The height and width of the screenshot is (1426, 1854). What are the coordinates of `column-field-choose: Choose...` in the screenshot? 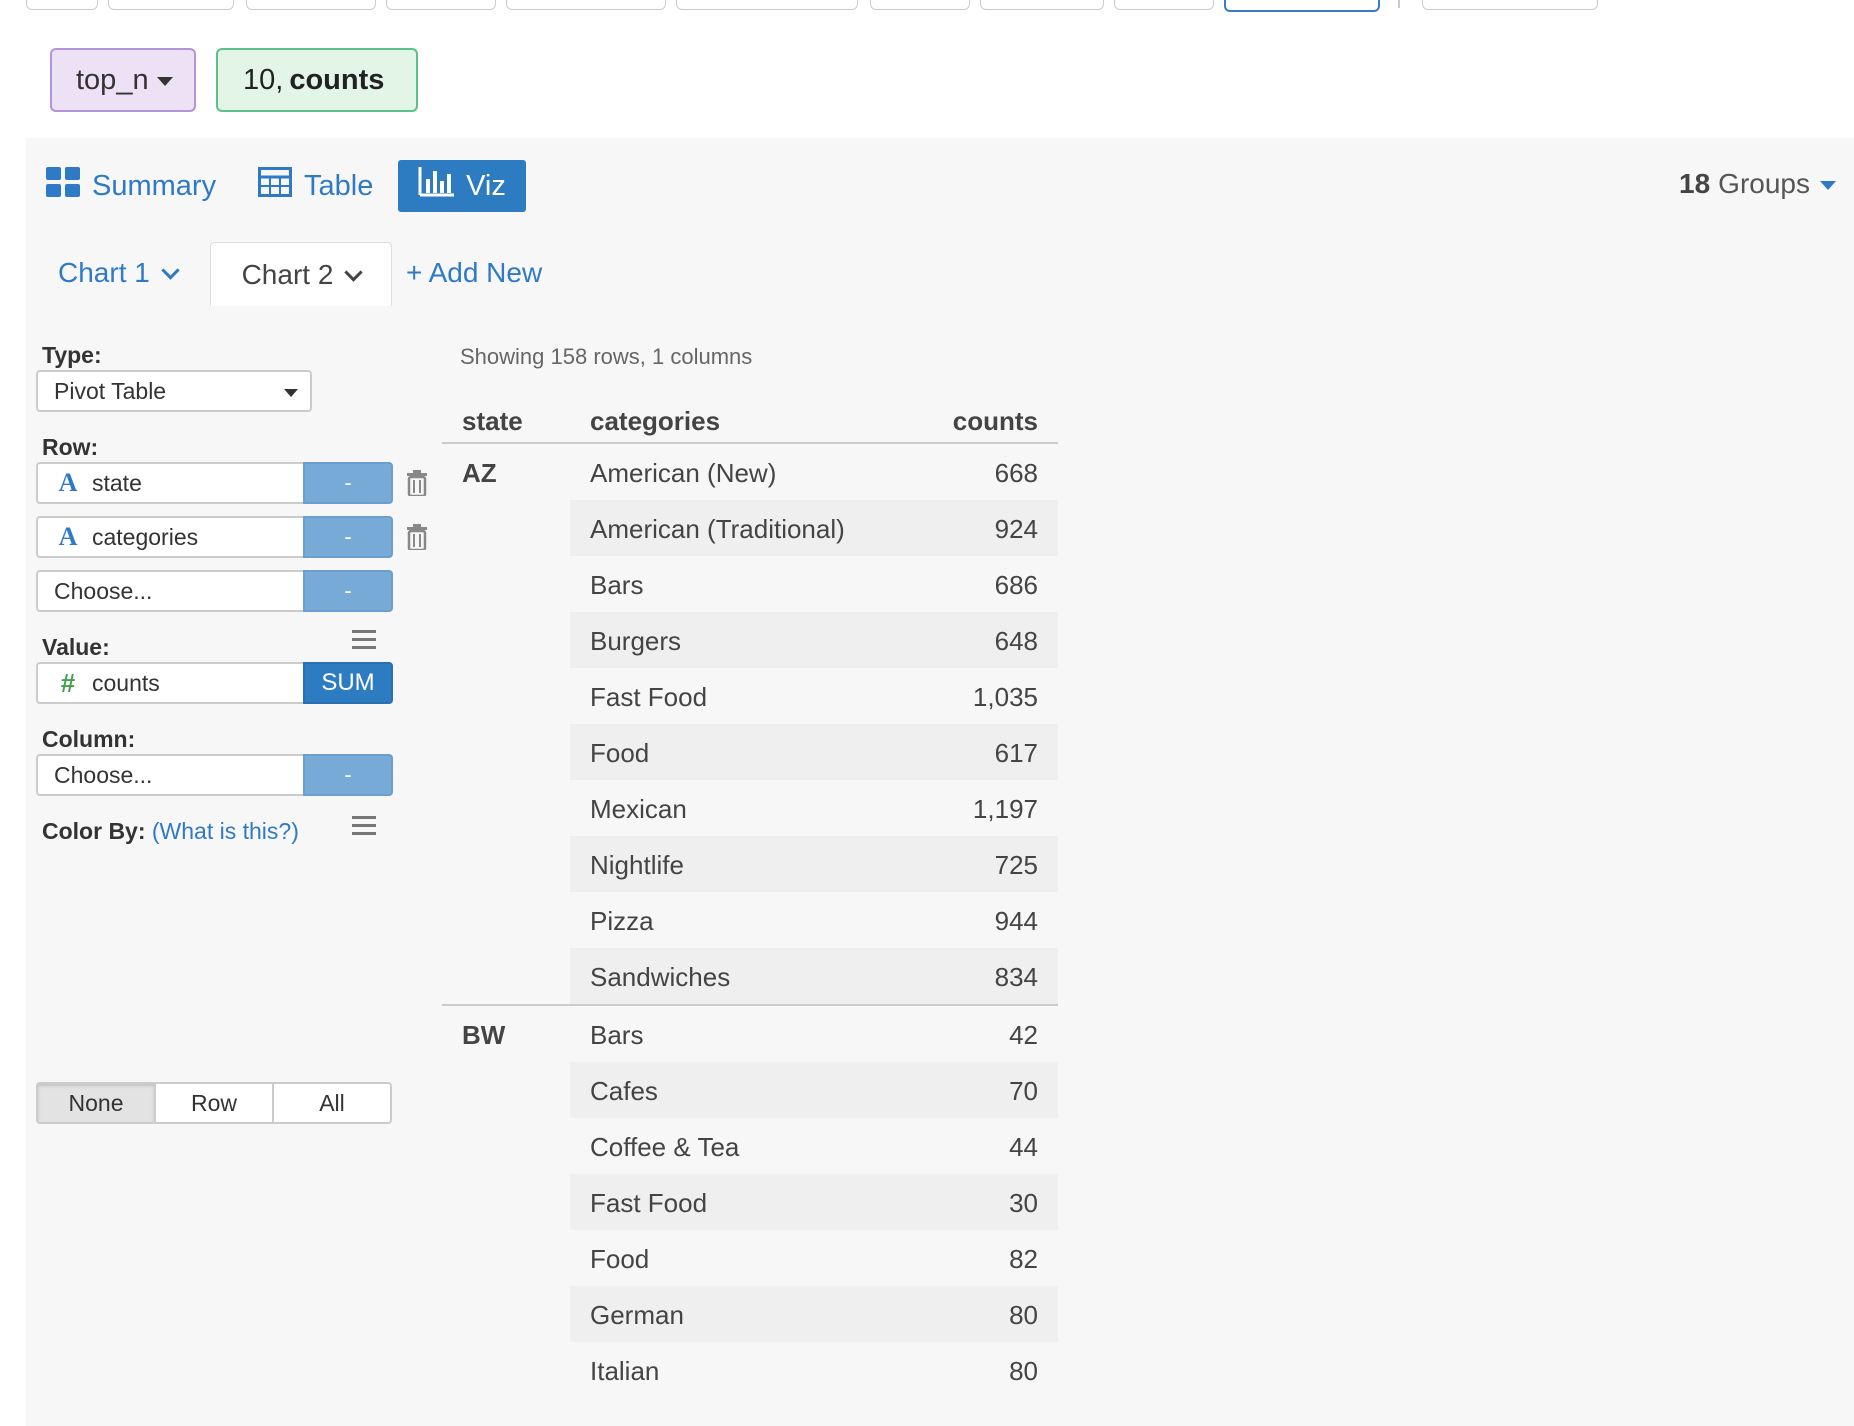 It's located at (170, 775).